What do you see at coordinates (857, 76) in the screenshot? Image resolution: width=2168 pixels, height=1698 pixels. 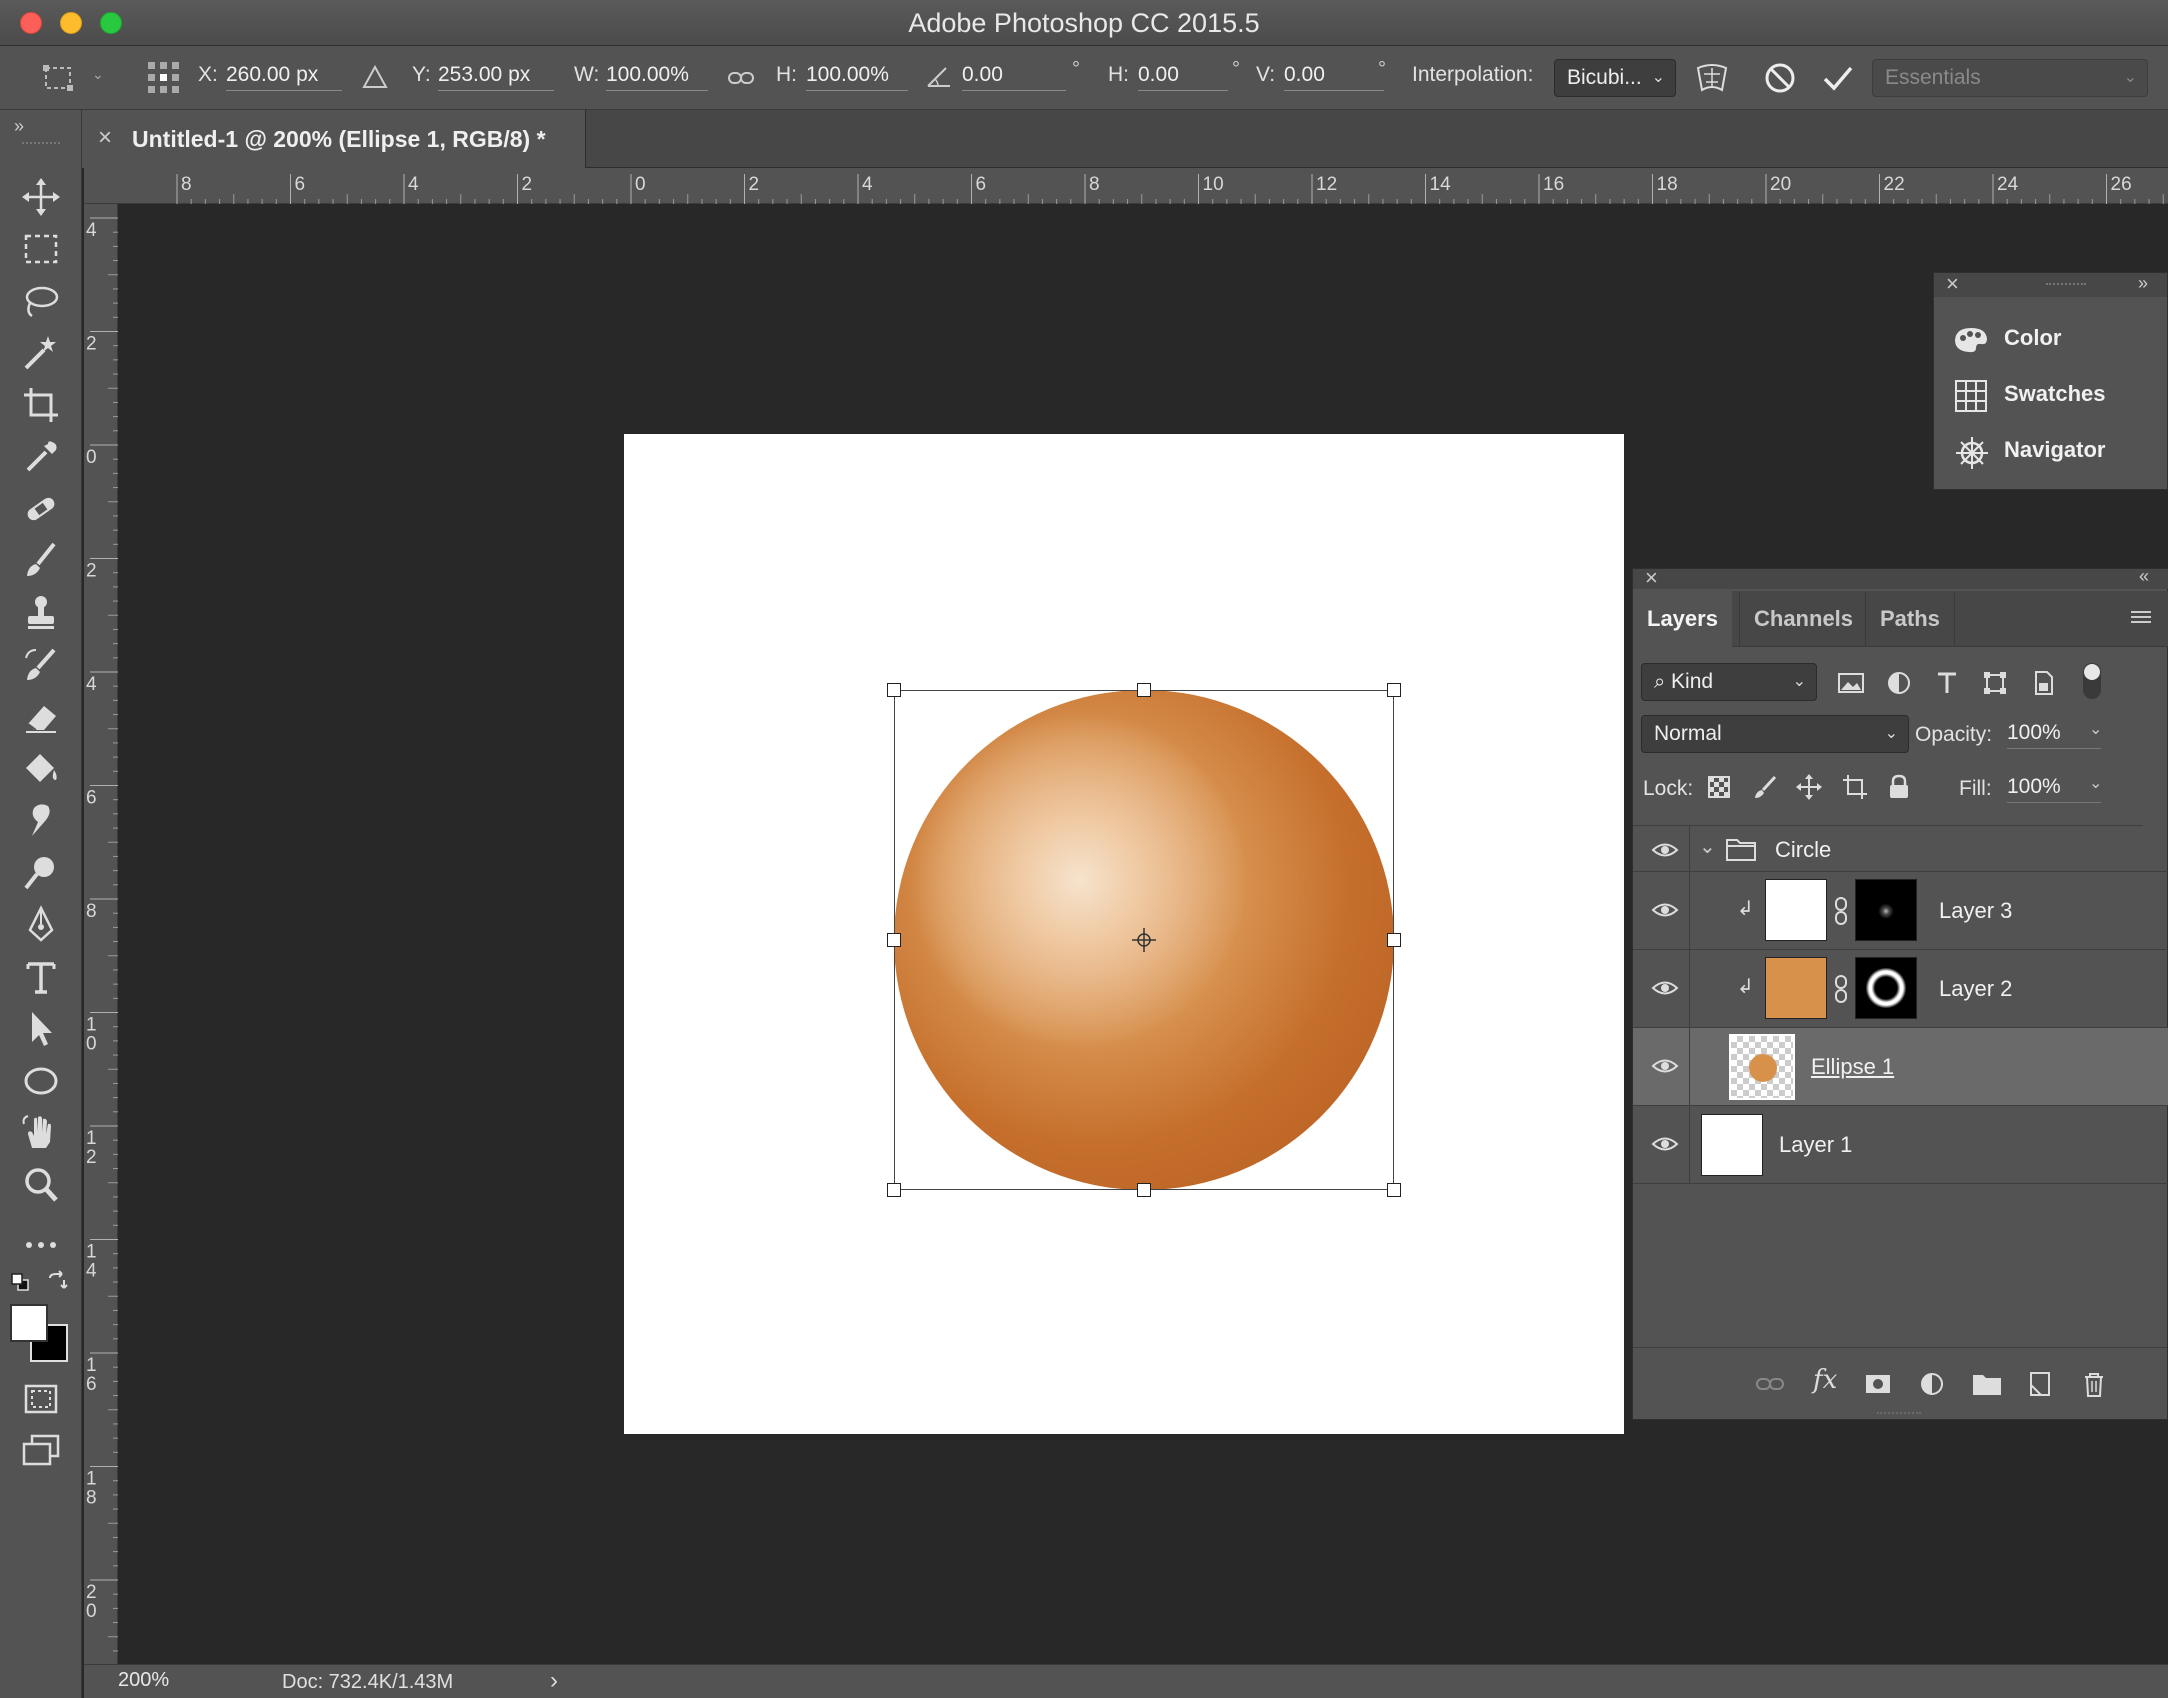 I see `height-field: 100.00%` at bounding box center [857, 76].